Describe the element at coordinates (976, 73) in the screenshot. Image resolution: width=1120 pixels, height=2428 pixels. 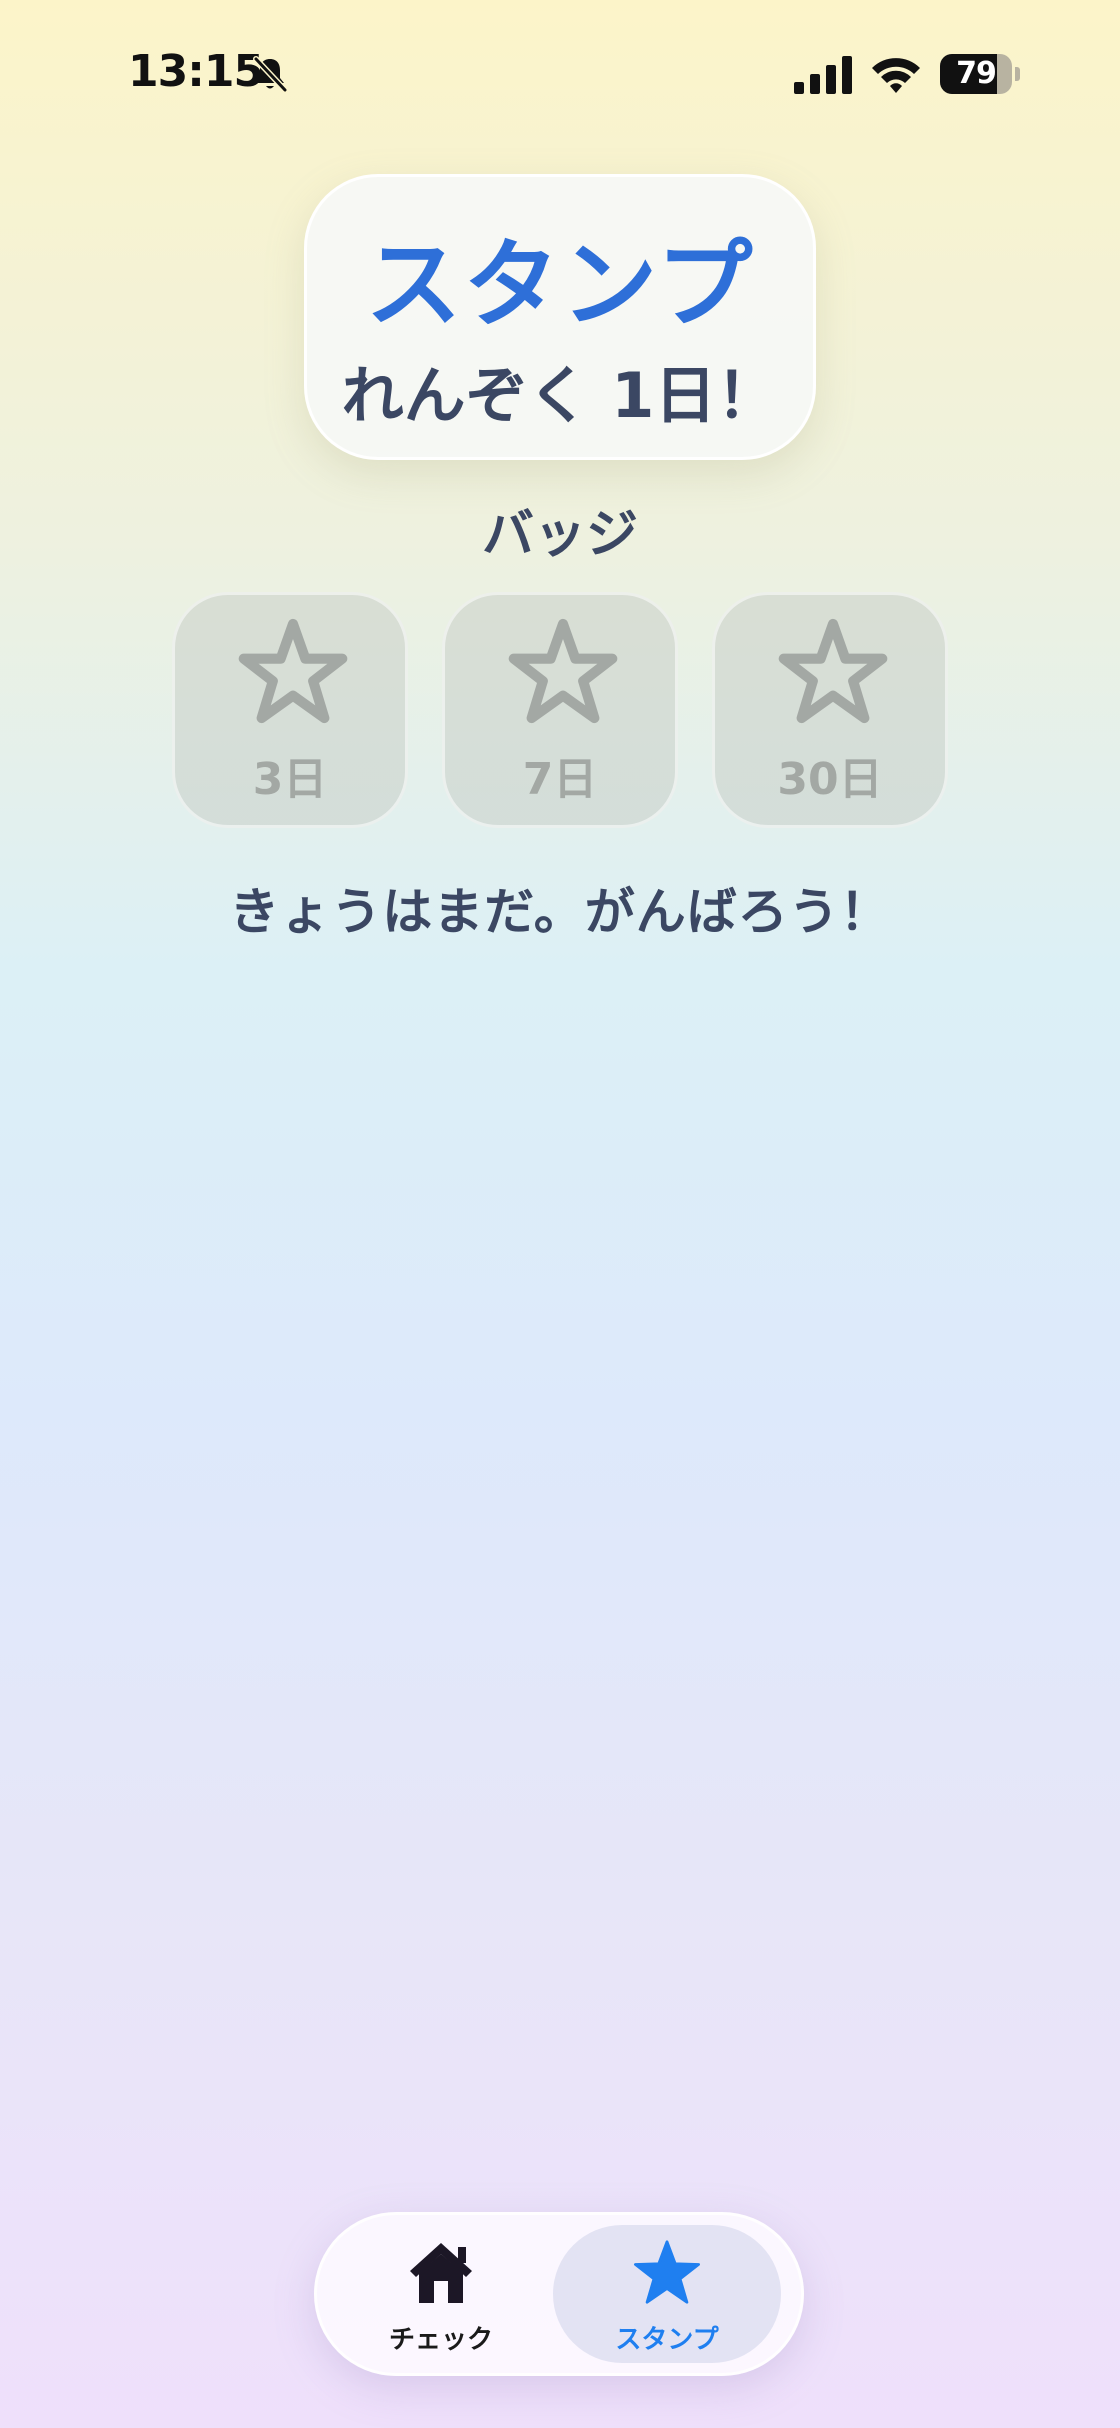
I see `battery-percent: 79` at that location.